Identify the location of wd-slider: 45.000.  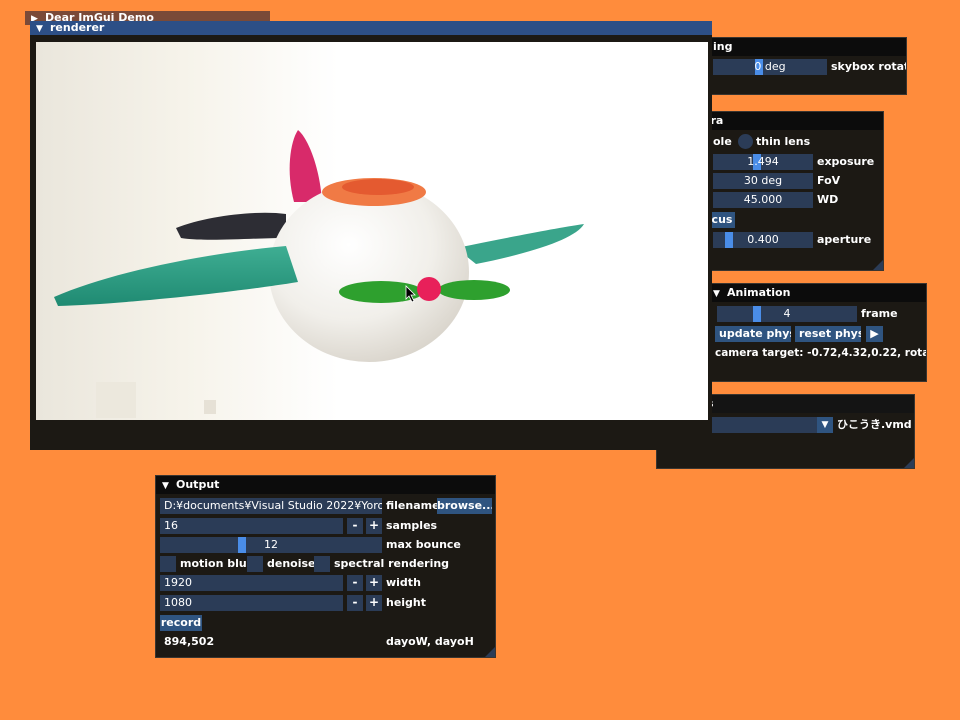
(763, 200).